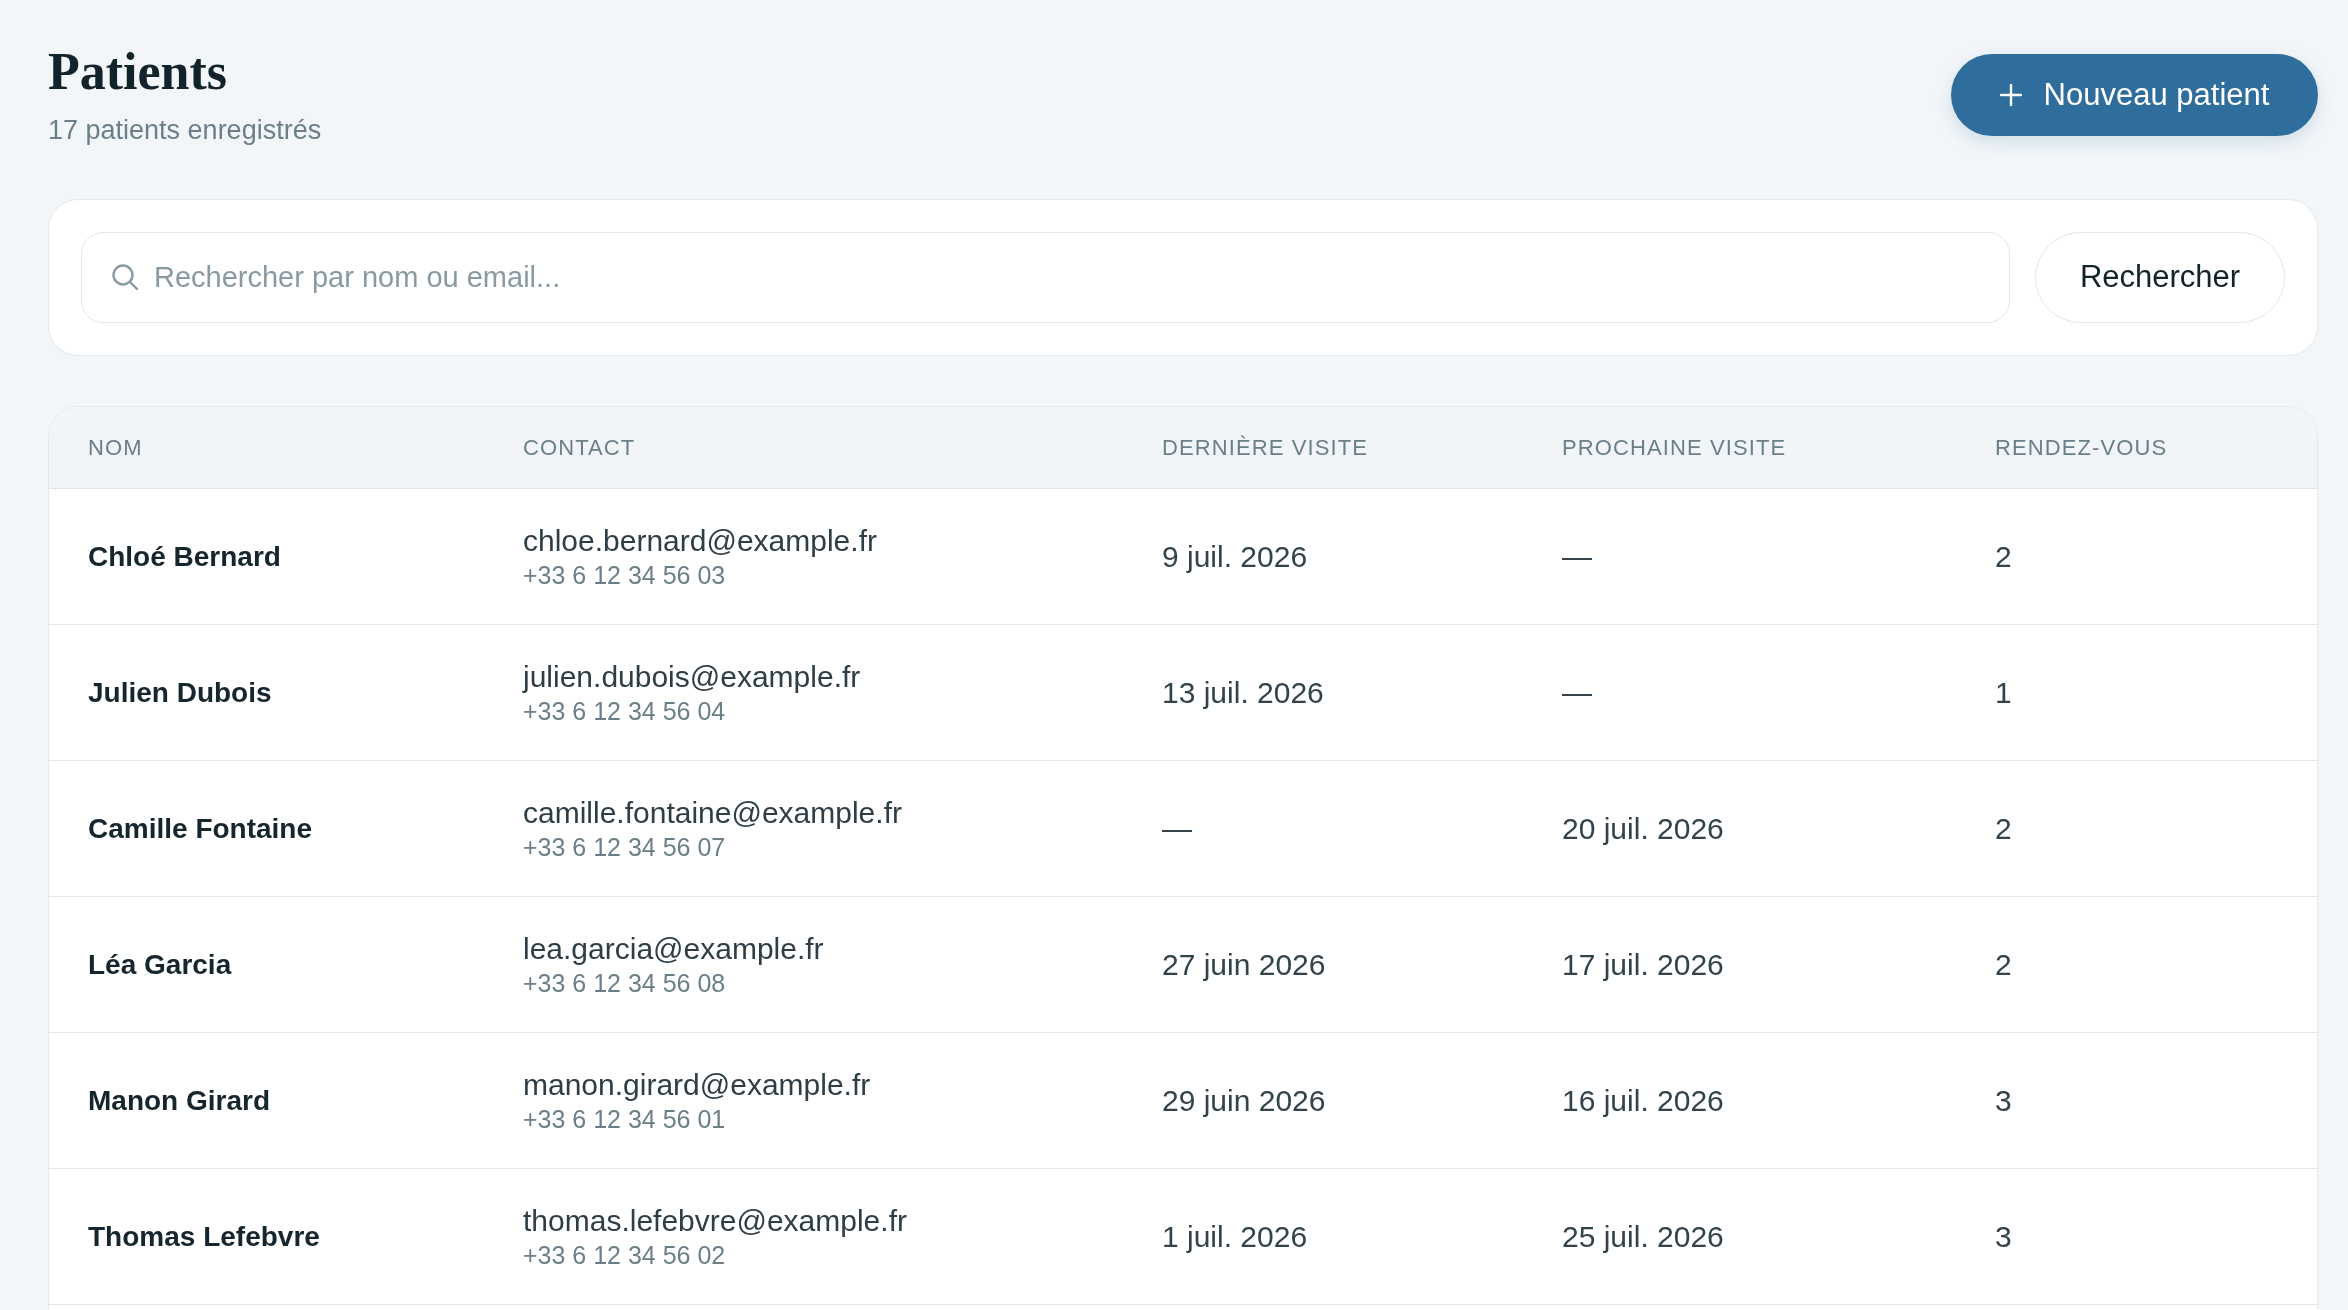 Image resolution: width=2348 pixels, height=1310 pixels. I want to click on column-header: CONTACT, so click(579, 447).